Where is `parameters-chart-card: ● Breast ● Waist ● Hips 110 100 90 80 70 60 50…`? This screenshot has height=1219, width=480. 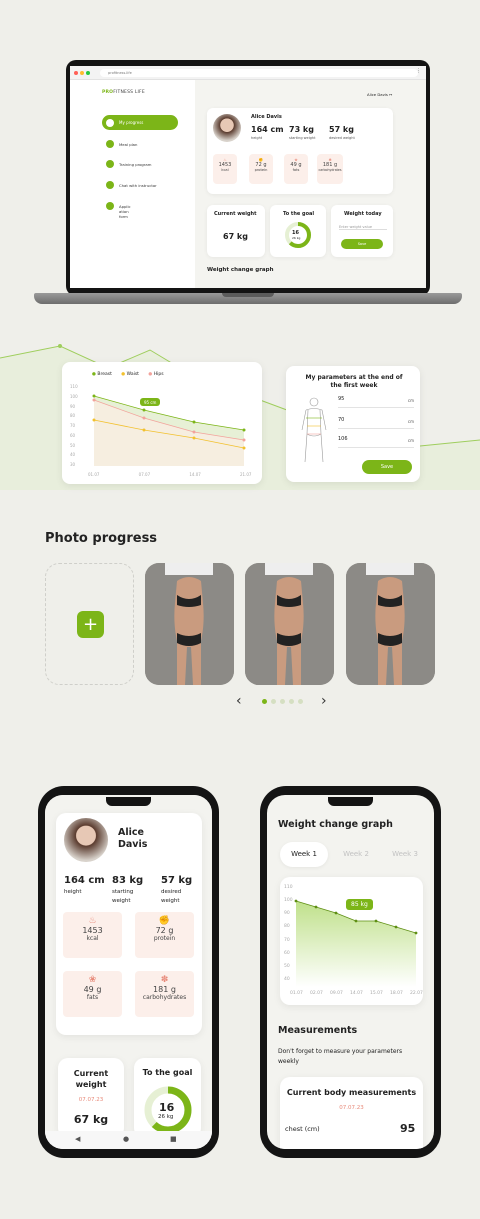 parameters-chart-card: ● Breast ● Waist ● Hips 110 100 90 80 70 60 50… is located at coordinates (162, 423).